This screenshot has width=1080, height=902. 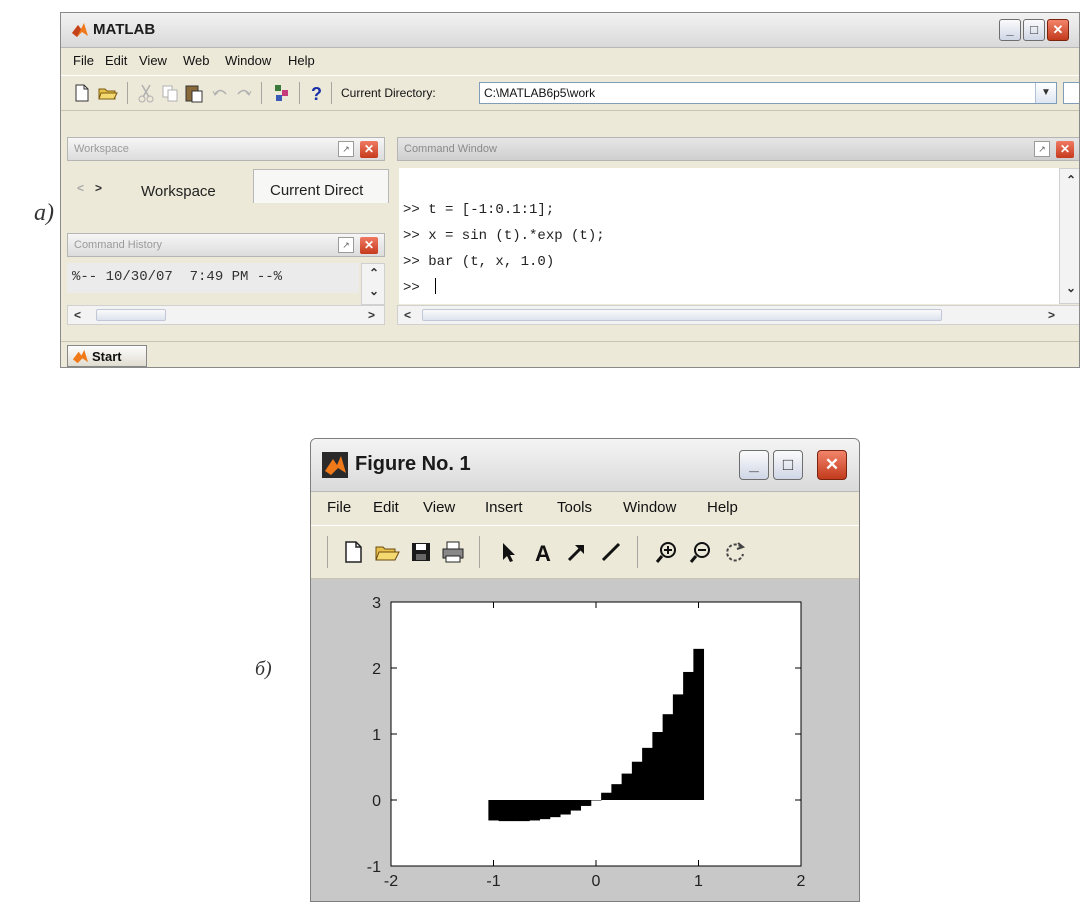 I want to click on current-directory-field: C:\MATLAB6p5\work ▼, so click(x=768, y=93).